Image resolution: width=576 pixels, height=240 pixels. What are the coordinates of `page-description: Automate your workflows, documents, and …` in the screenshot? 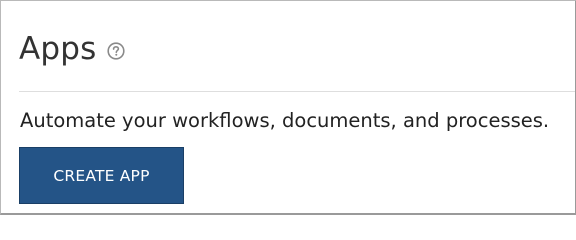 It's located at (285, 120).